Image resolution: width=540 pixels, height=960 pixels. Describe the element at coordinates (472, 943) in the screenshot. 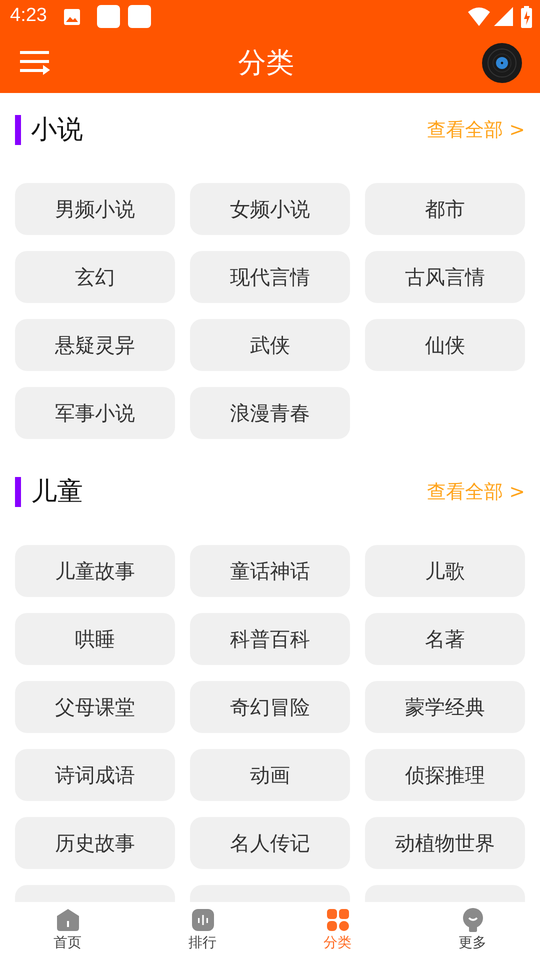

I see `tab-label: 更多` at that location.